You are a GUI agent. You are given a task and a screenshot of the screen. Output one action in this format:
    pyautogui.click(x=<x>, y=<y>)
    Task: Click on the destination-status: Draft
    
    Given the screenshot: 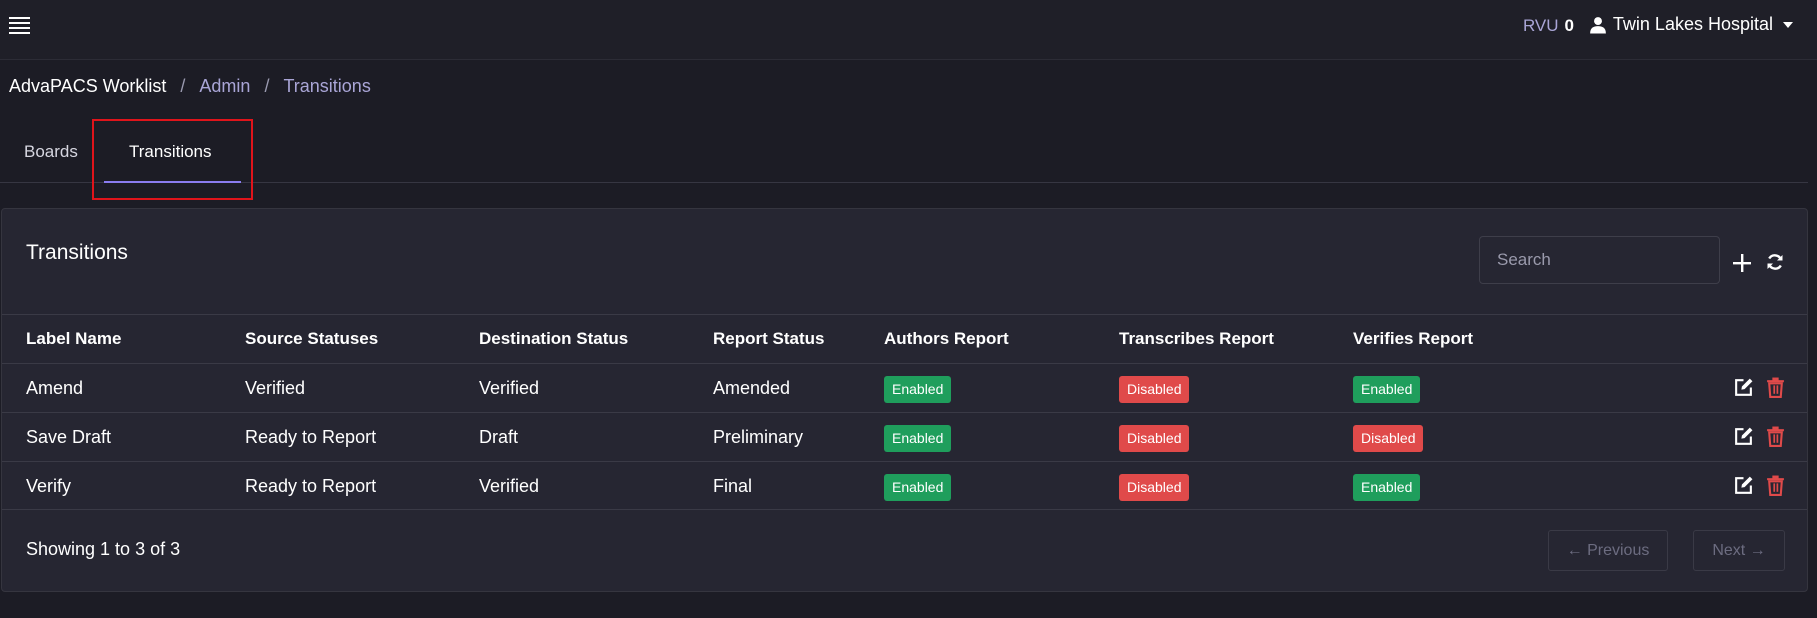 What is the action you would take?
    pyautogui.click(x=499, y=437)
    